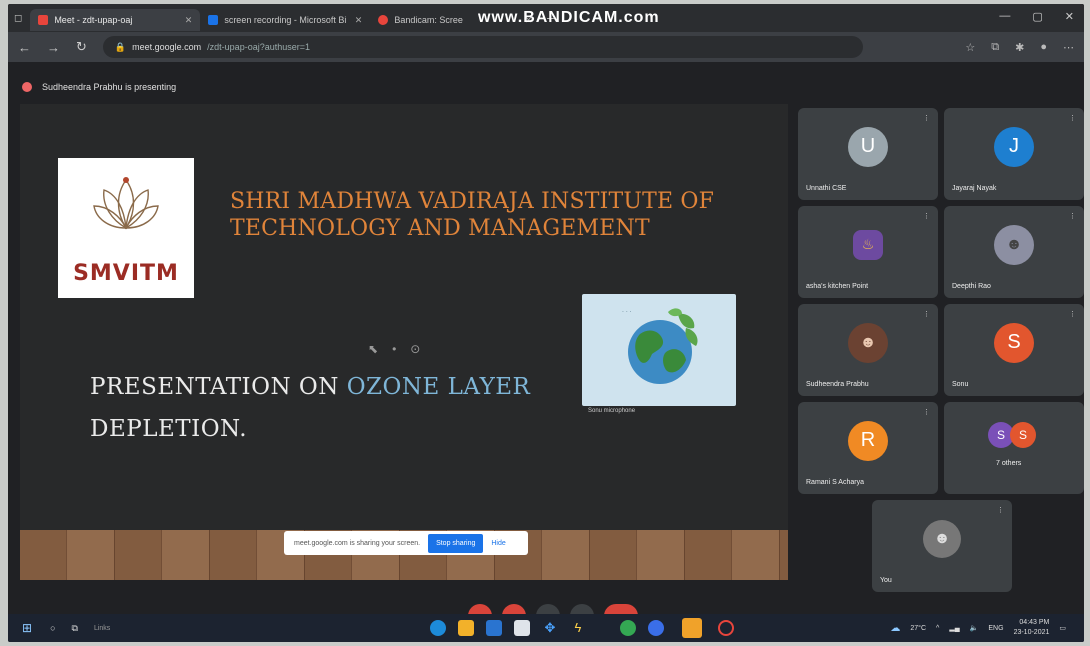 This screenshot has width=1090, height=646. What do you see at coordinates (837, 286) in the screenshot?
I see `participant-name: asha's kitchen Point` at bounding box center [837, 286].